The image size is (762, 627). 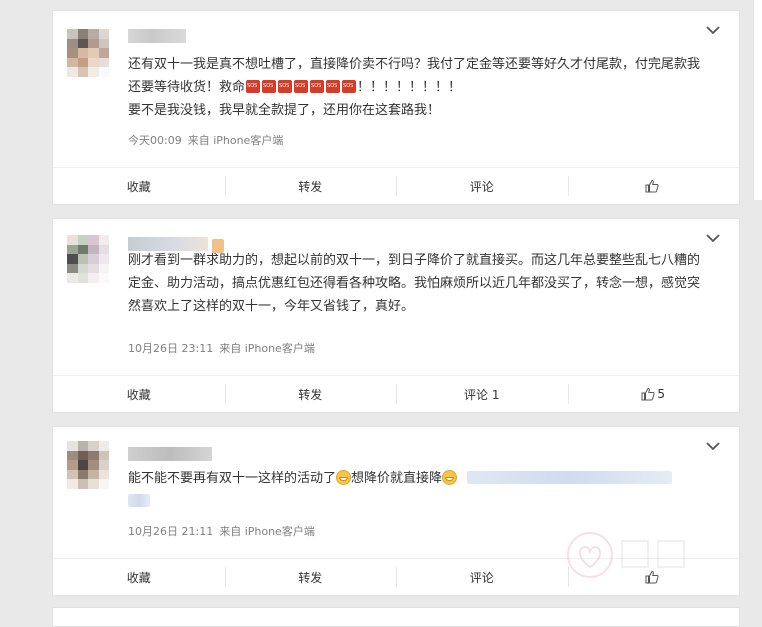 I want to click on comment-meta: 10月26日 23:11 来自 iPhone客户端, so click(x=224, y=348).